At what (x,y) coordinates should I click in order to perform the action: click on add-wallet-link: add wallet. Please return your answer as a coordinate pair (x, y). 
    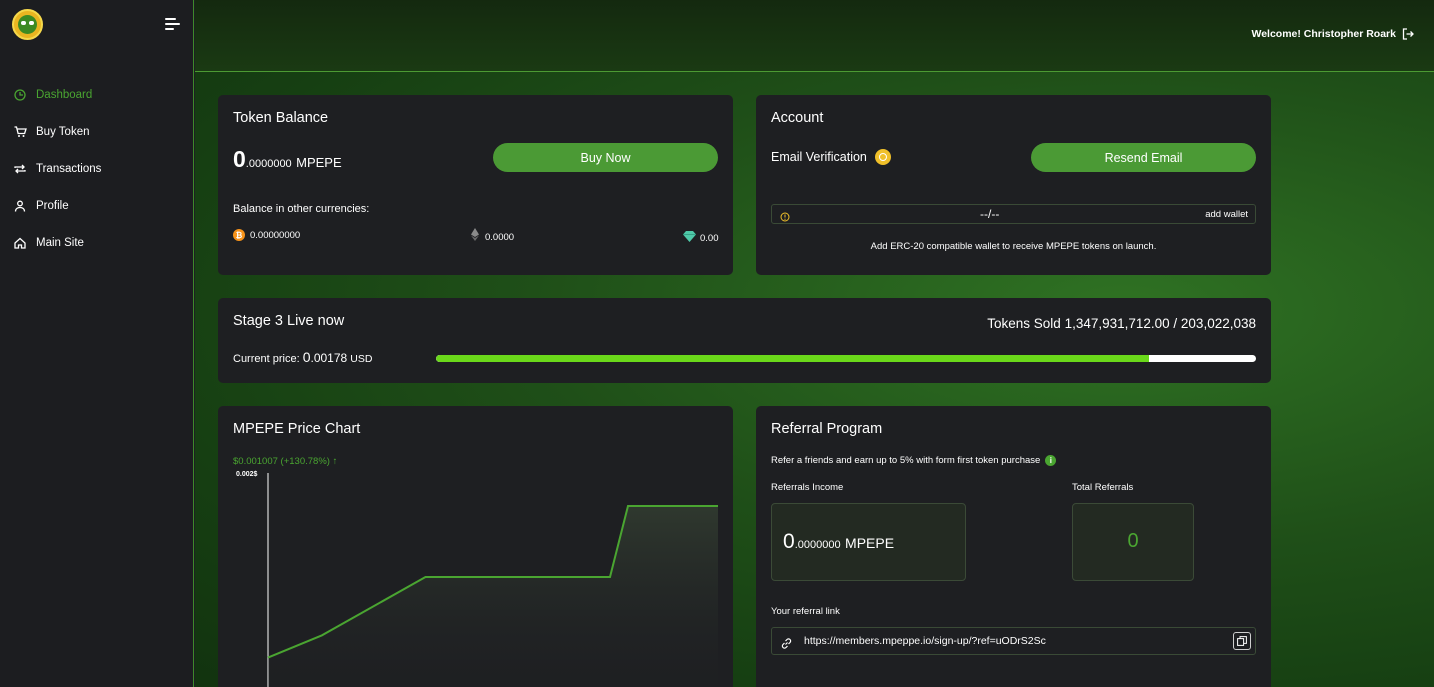
    Looking at the image, I should click on (1226, 214).